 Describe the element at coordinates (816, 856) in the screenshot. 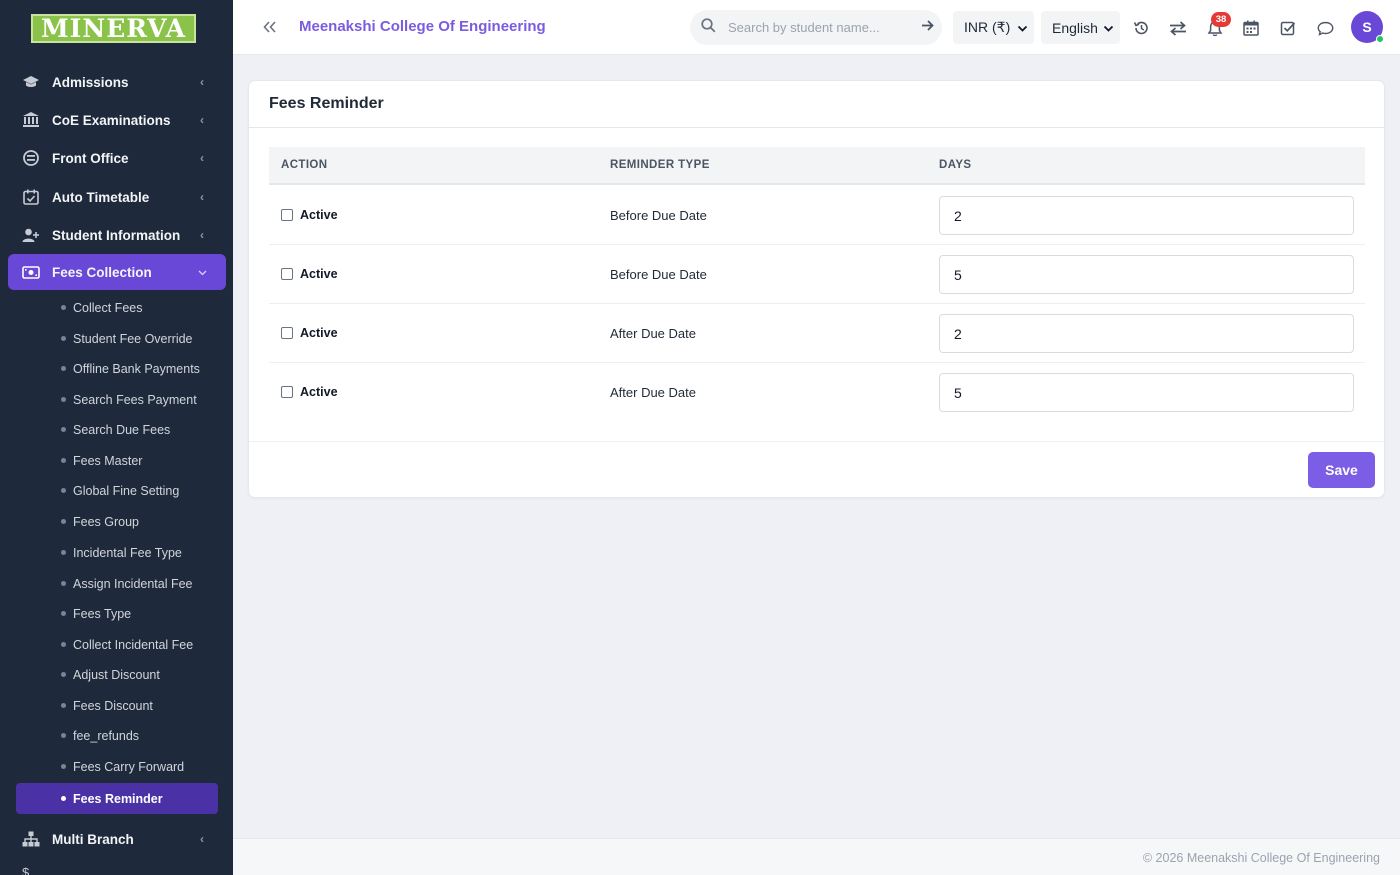

I see `footer: © 2026 Meenakshi College Of Engineering` at that location.